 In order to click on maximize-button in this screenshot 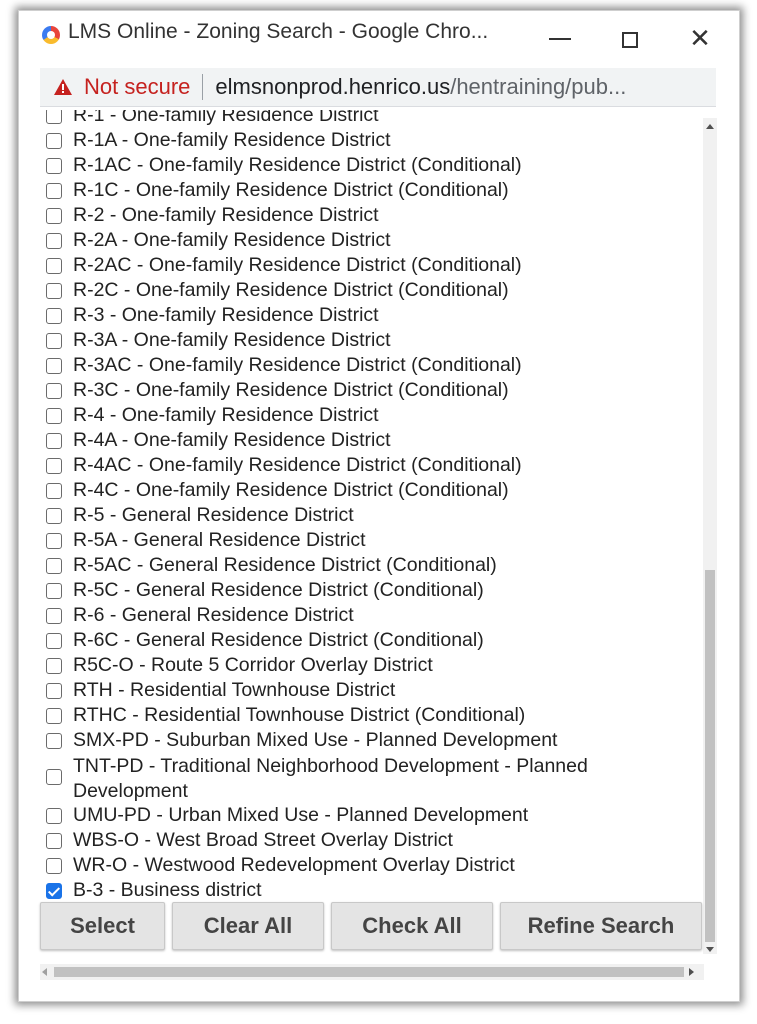, I will do `click(630, 38)`.